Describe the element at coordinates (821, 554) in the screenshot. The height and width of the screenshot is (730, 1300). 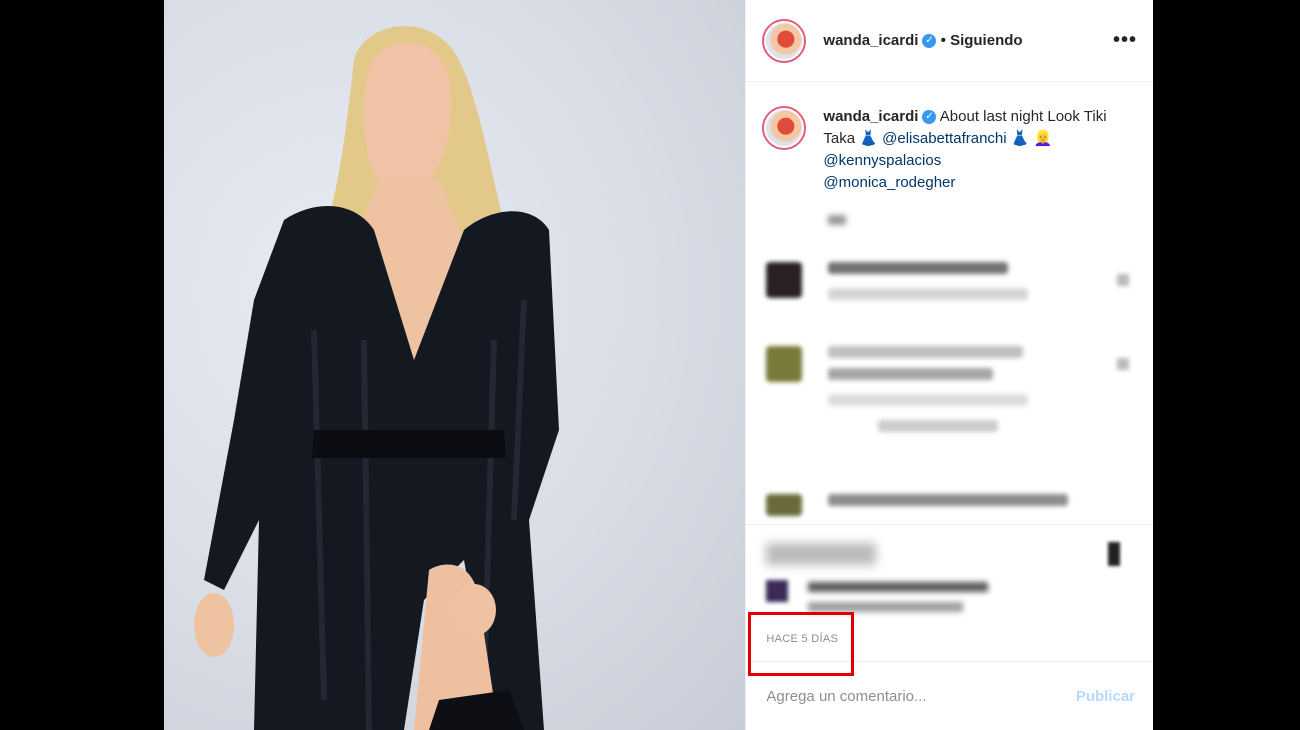
I see `action-icons-blurred` at that location.